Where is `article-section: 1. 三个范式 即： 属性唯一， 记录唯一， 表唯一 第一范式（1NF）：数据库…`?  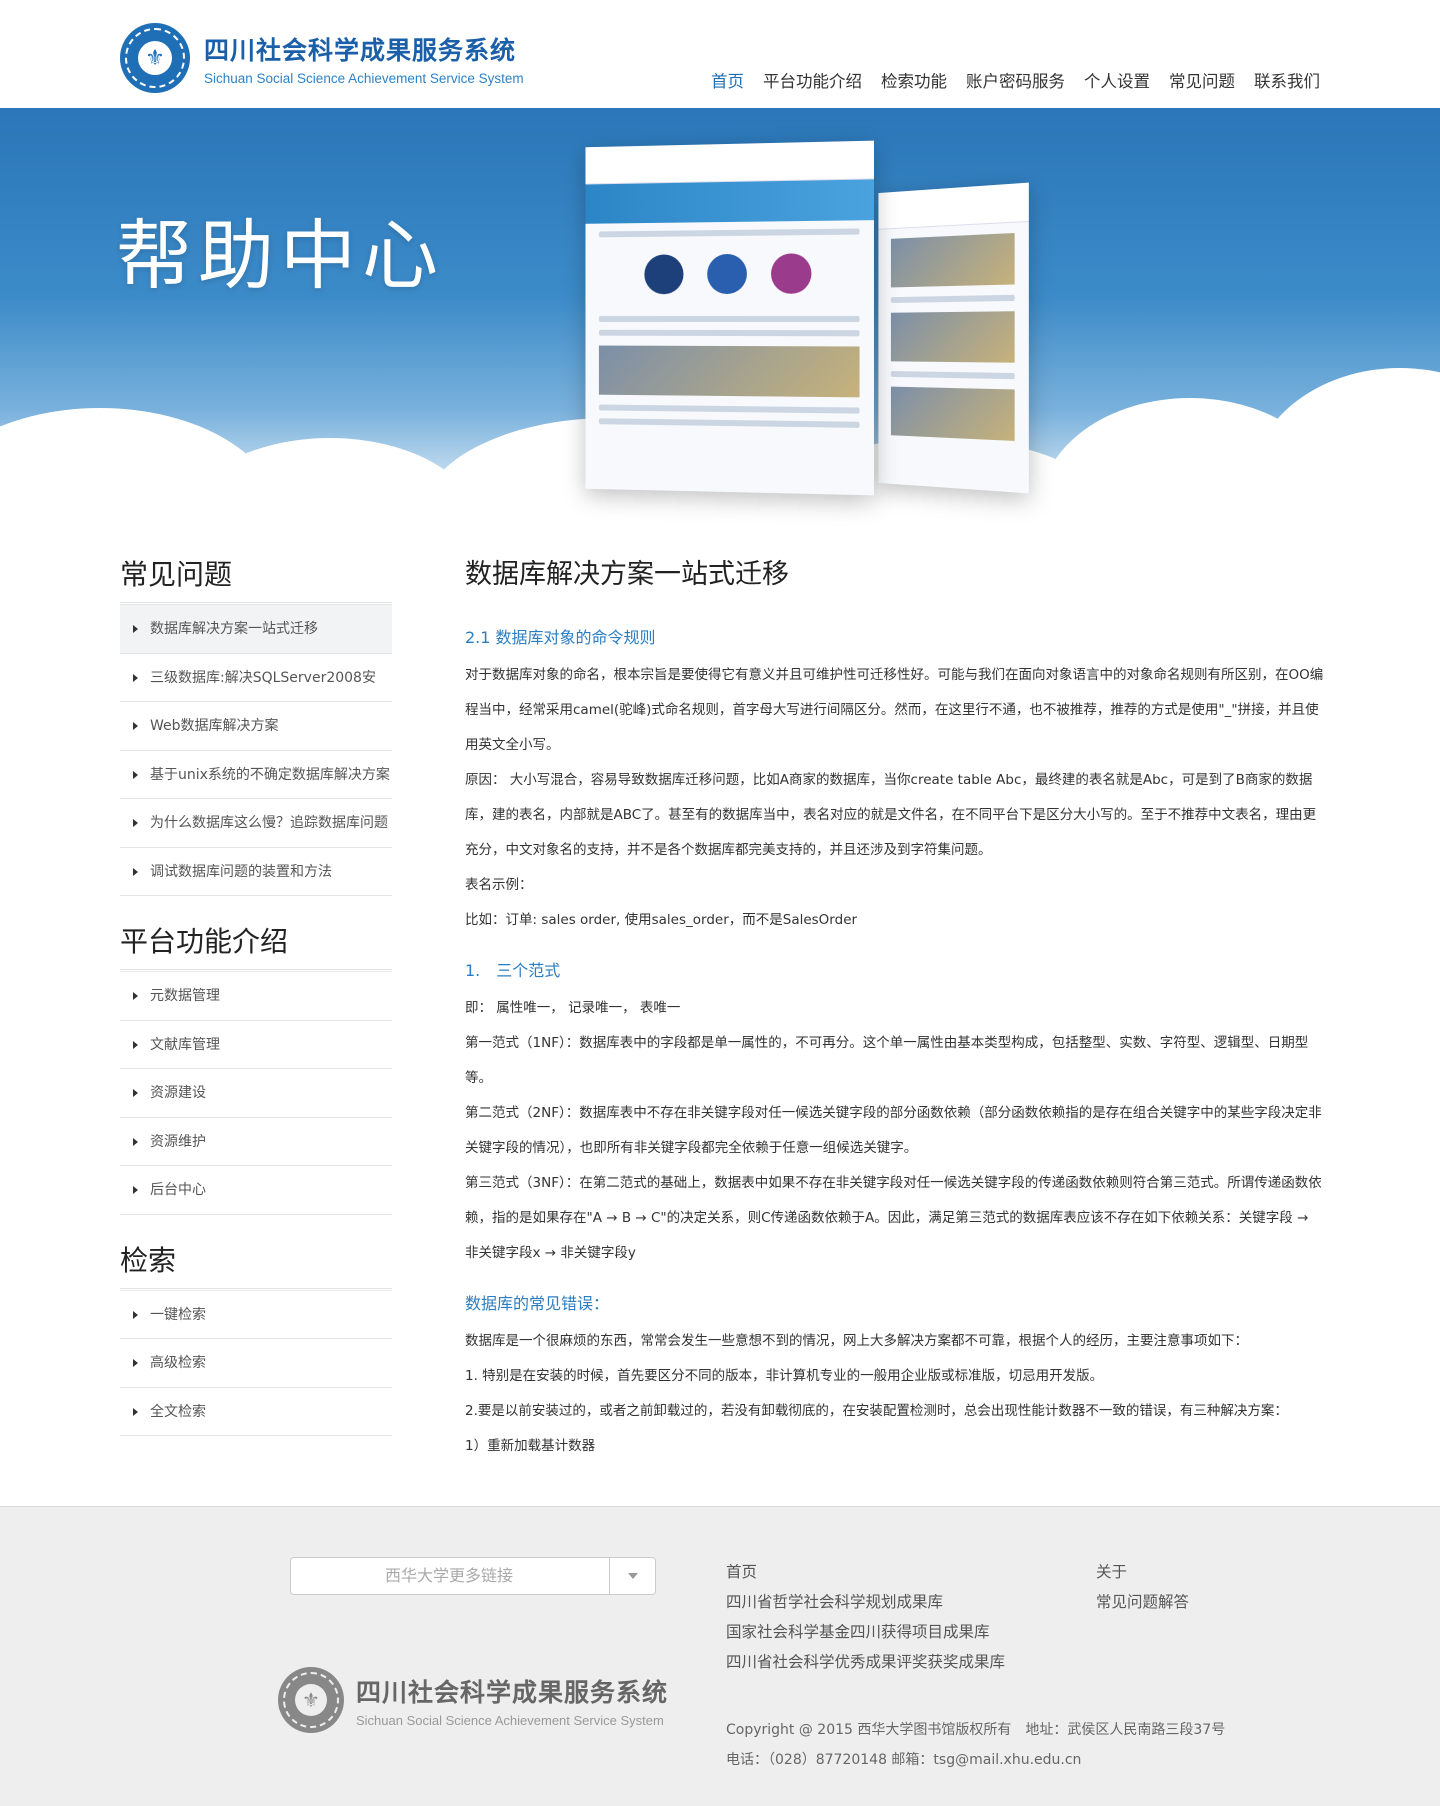
article-section: 1. 三个范式 即： 属性唯一， 记录唯一， 表唯一 第一范式（1NF）：数据库… is located at coordinates (895, 1113).